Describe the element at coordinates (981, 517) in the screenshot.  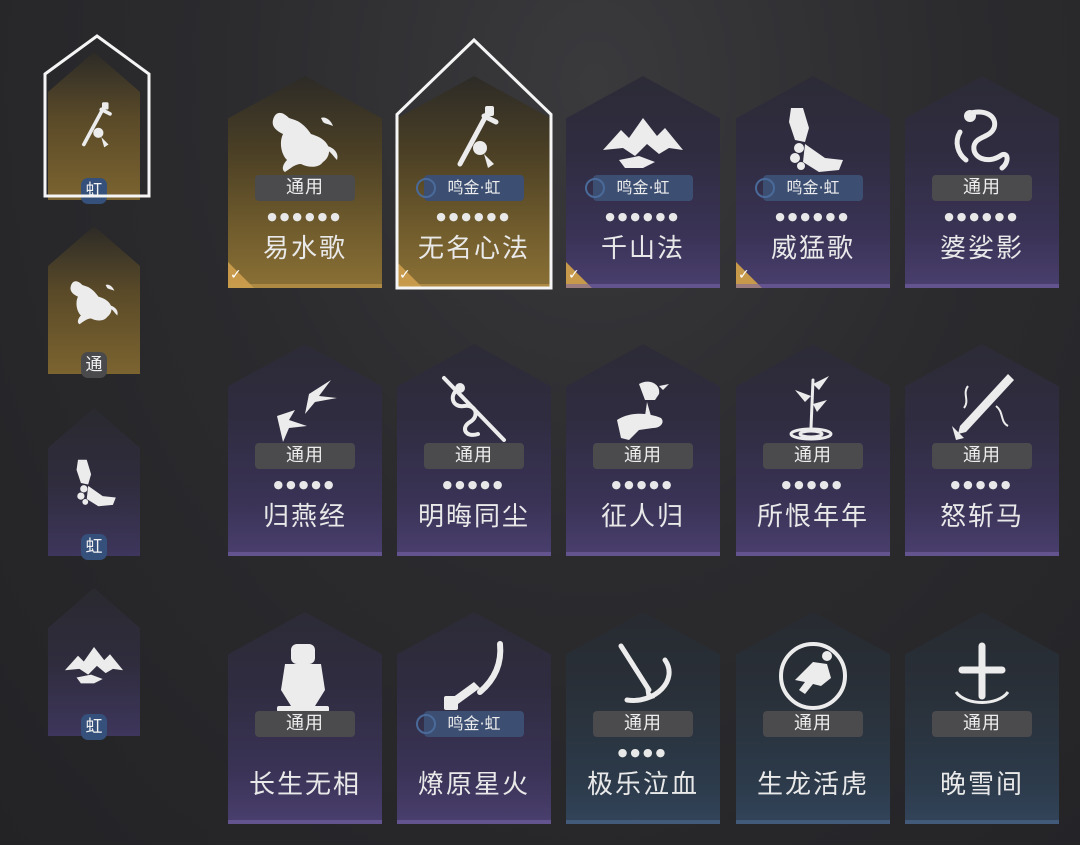
I see `technique-name: 怒斩马` at that location.